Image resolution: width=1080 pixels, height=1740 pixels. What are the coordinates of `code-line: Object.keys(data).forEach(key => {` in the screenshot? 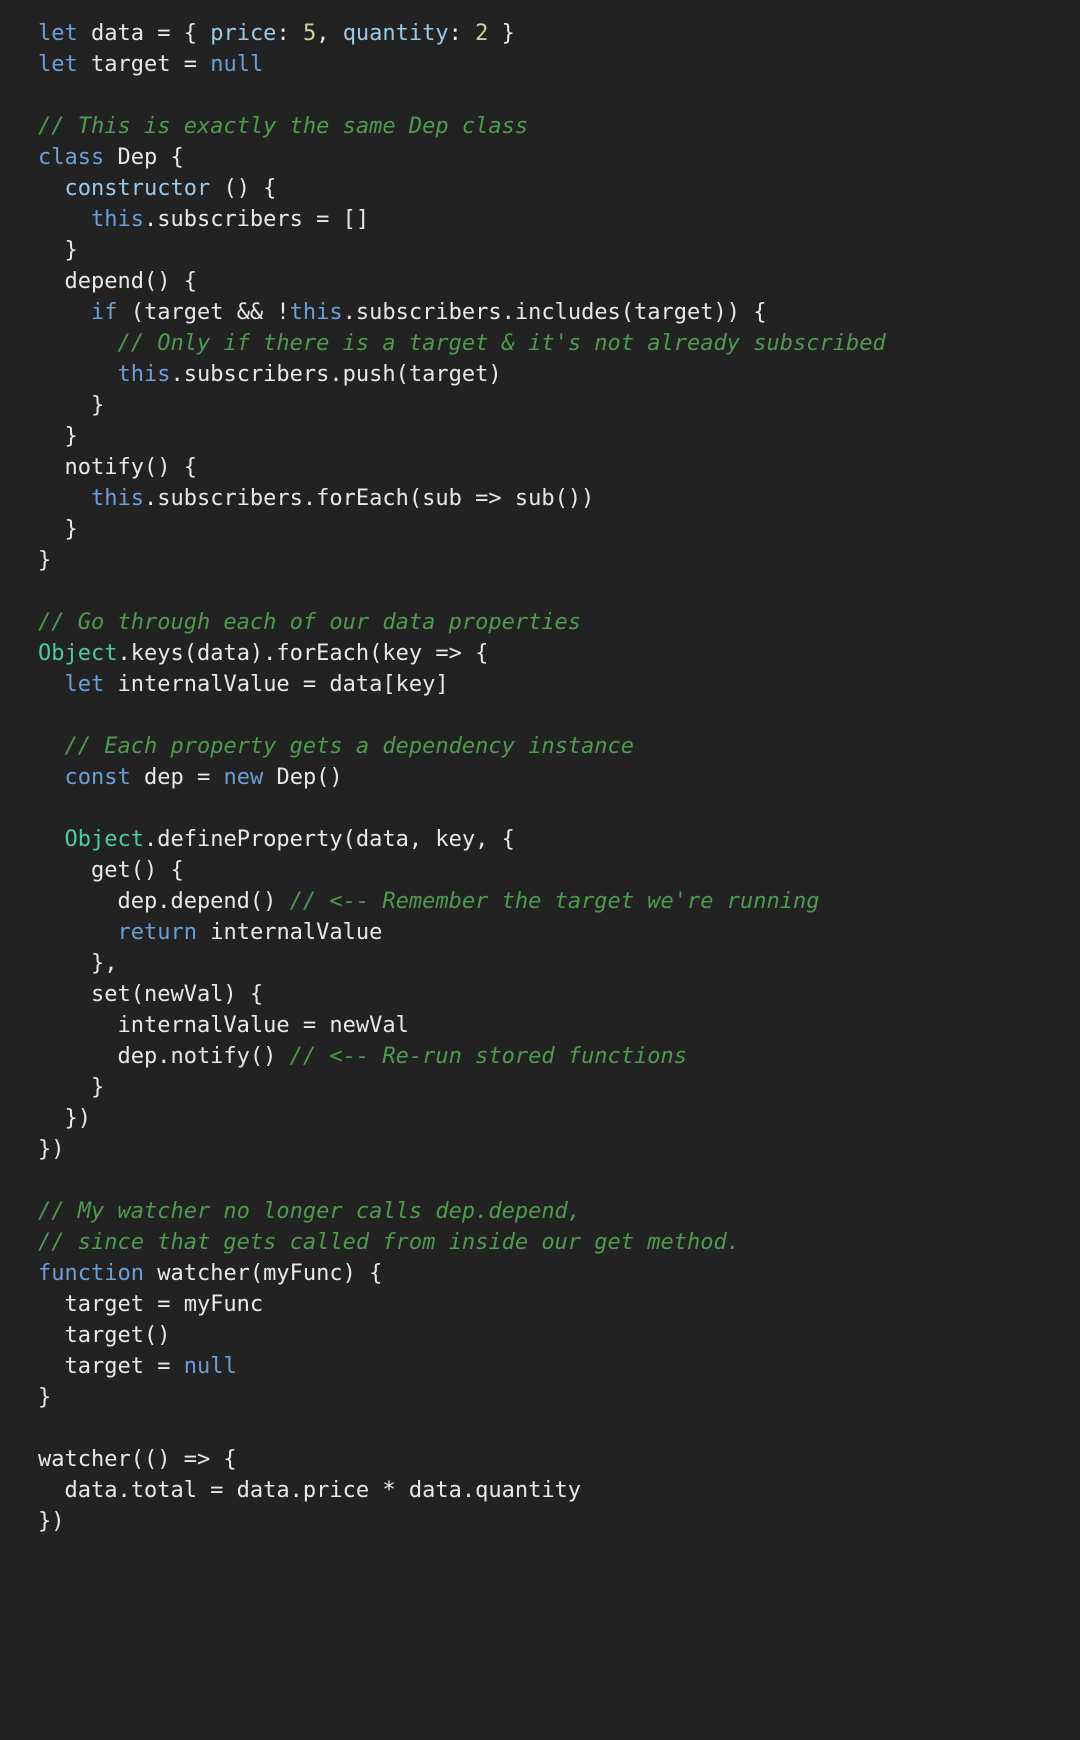 It's located at (559, 653).